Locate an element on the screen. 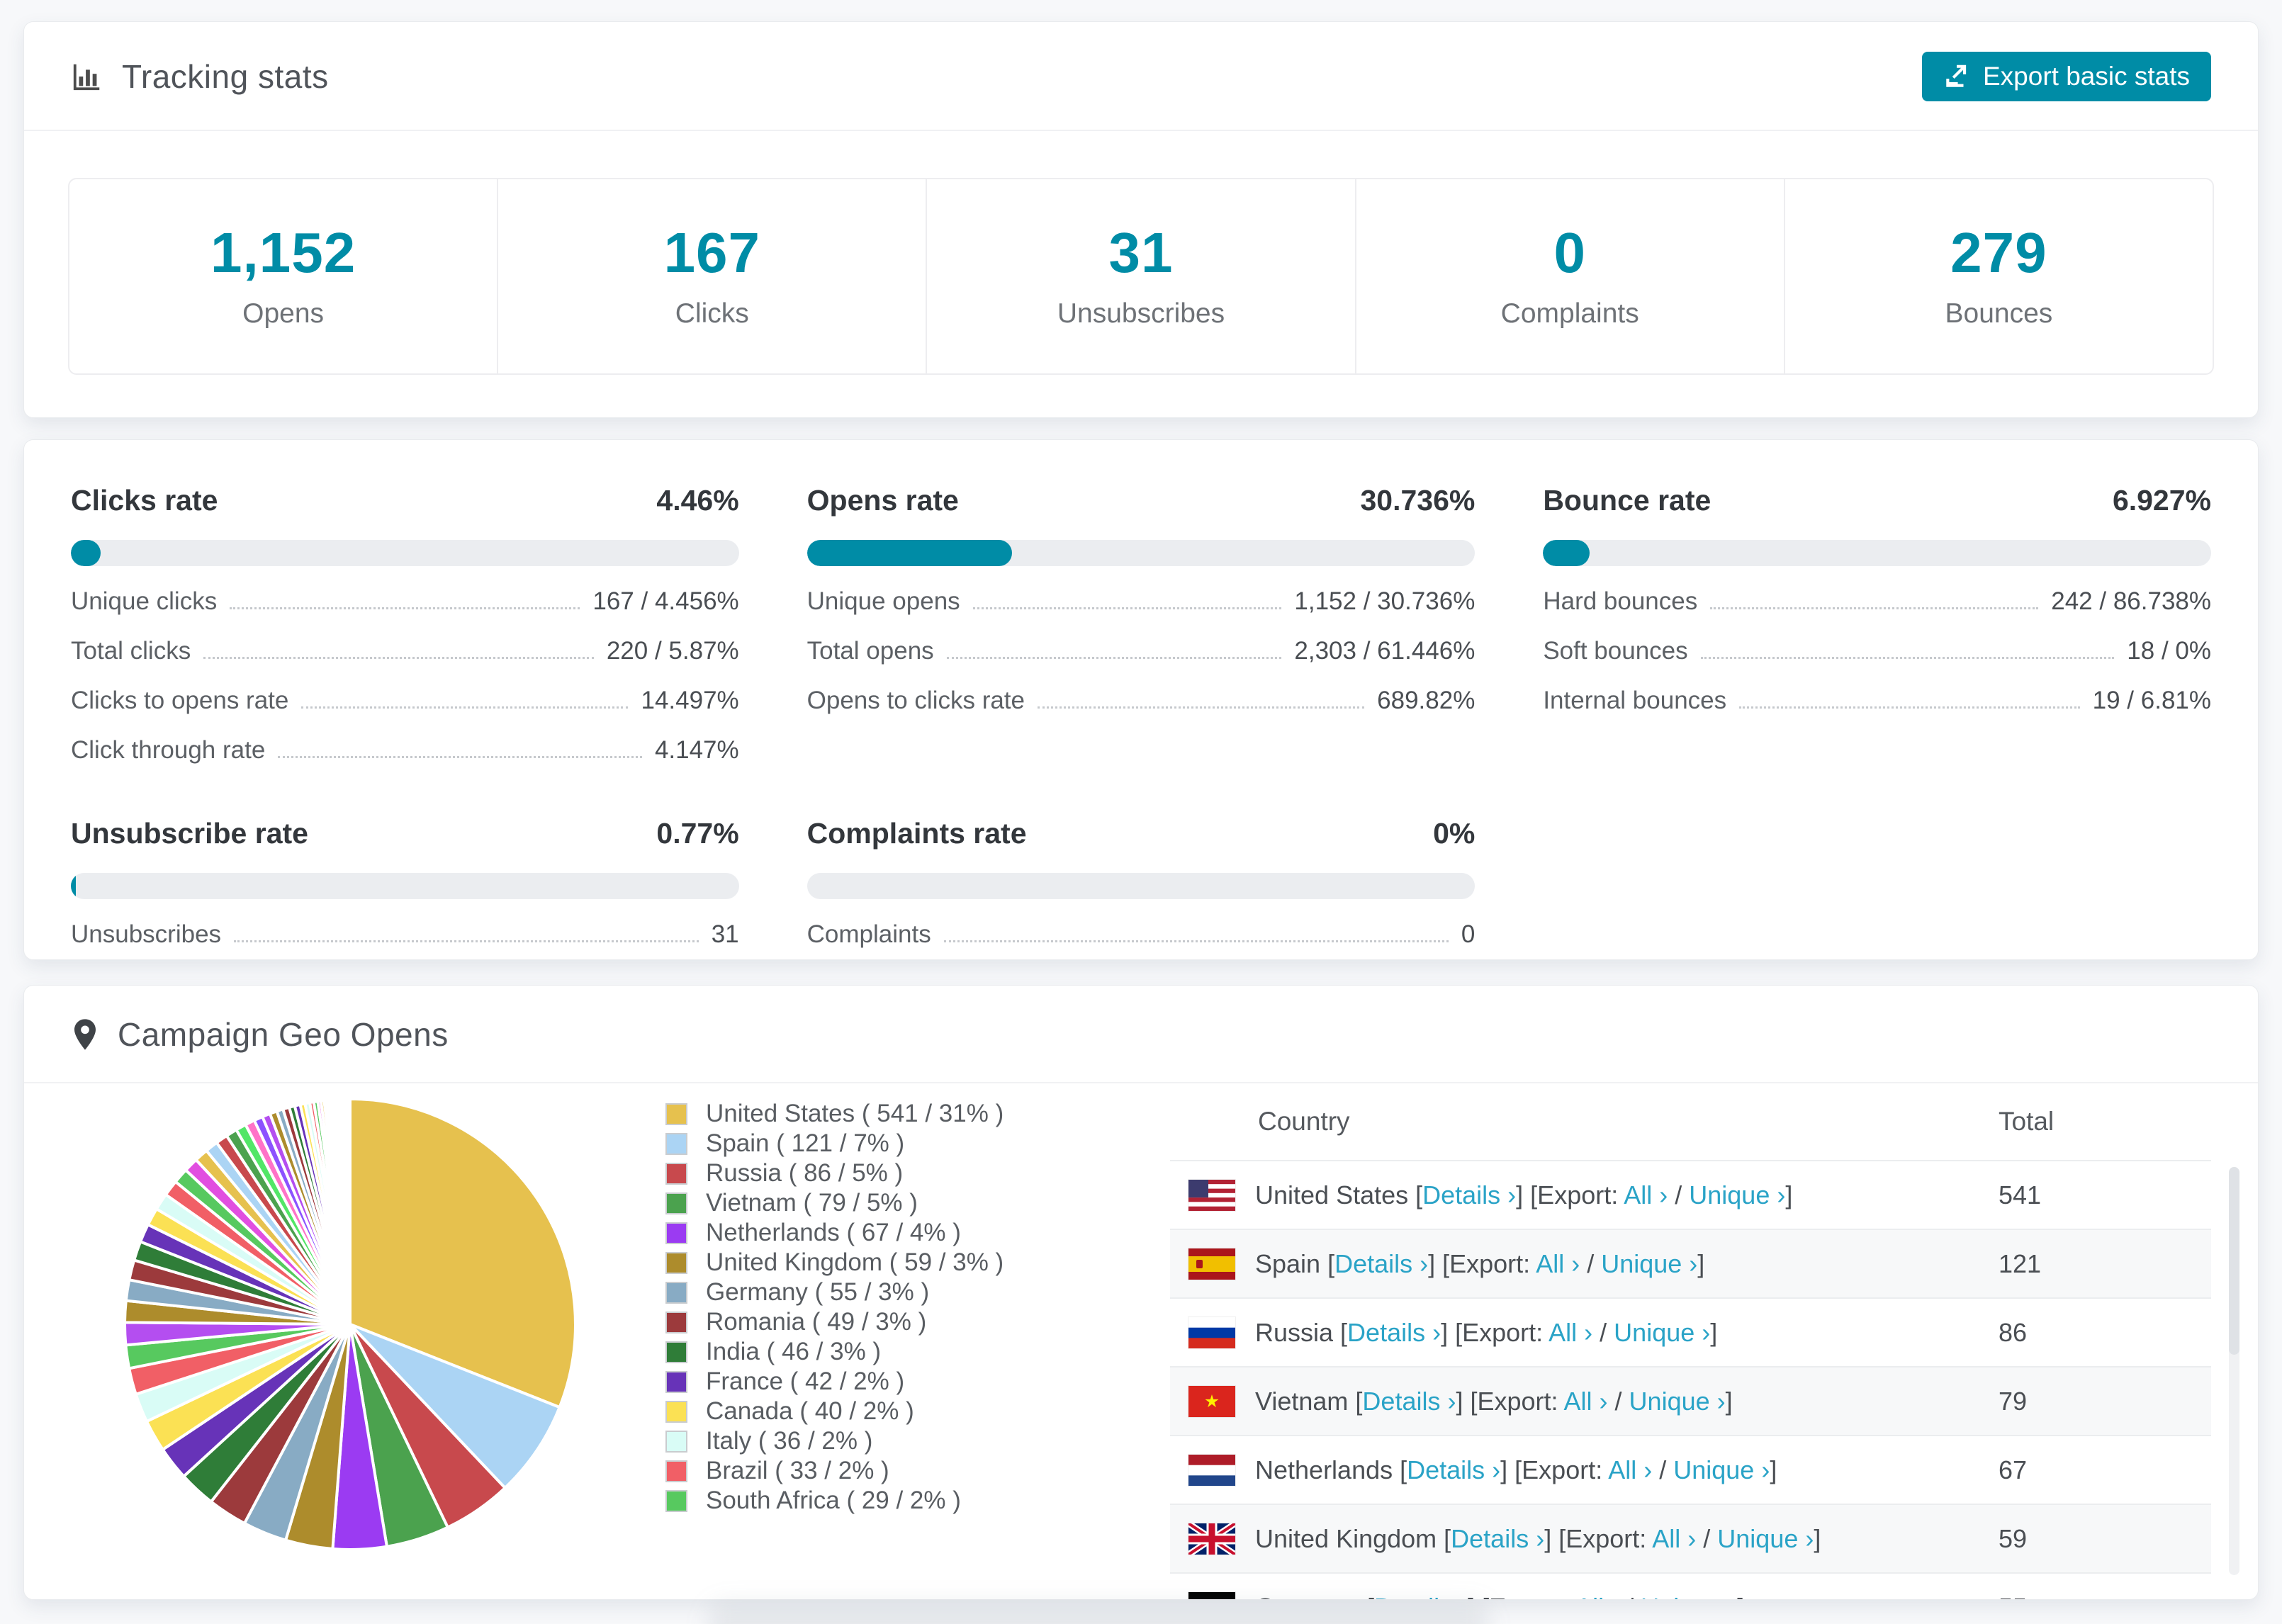 This screenshot has height=1624, width=2282. legend-item: South Africa ( 29 / 2% ) is located at coordinates (835, 1501).